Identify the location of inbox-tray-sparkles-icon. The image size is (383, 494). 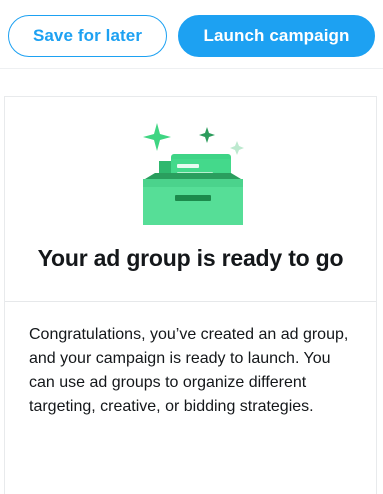
(193, 172).